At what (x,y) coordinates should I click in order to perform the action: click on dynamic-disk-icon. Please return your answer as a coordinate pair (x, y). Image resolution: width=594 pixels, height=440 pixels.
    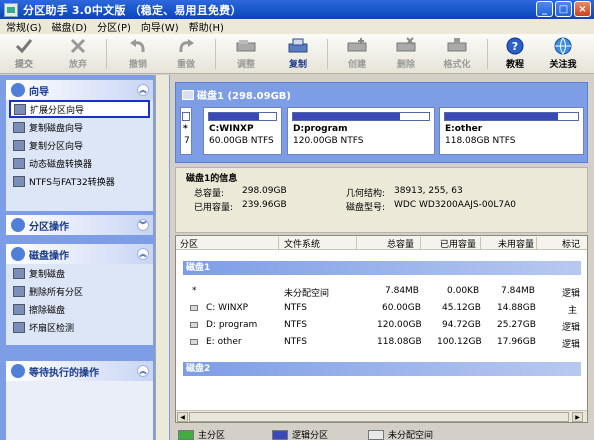
    Looking at the image, I should click on (19, 163).